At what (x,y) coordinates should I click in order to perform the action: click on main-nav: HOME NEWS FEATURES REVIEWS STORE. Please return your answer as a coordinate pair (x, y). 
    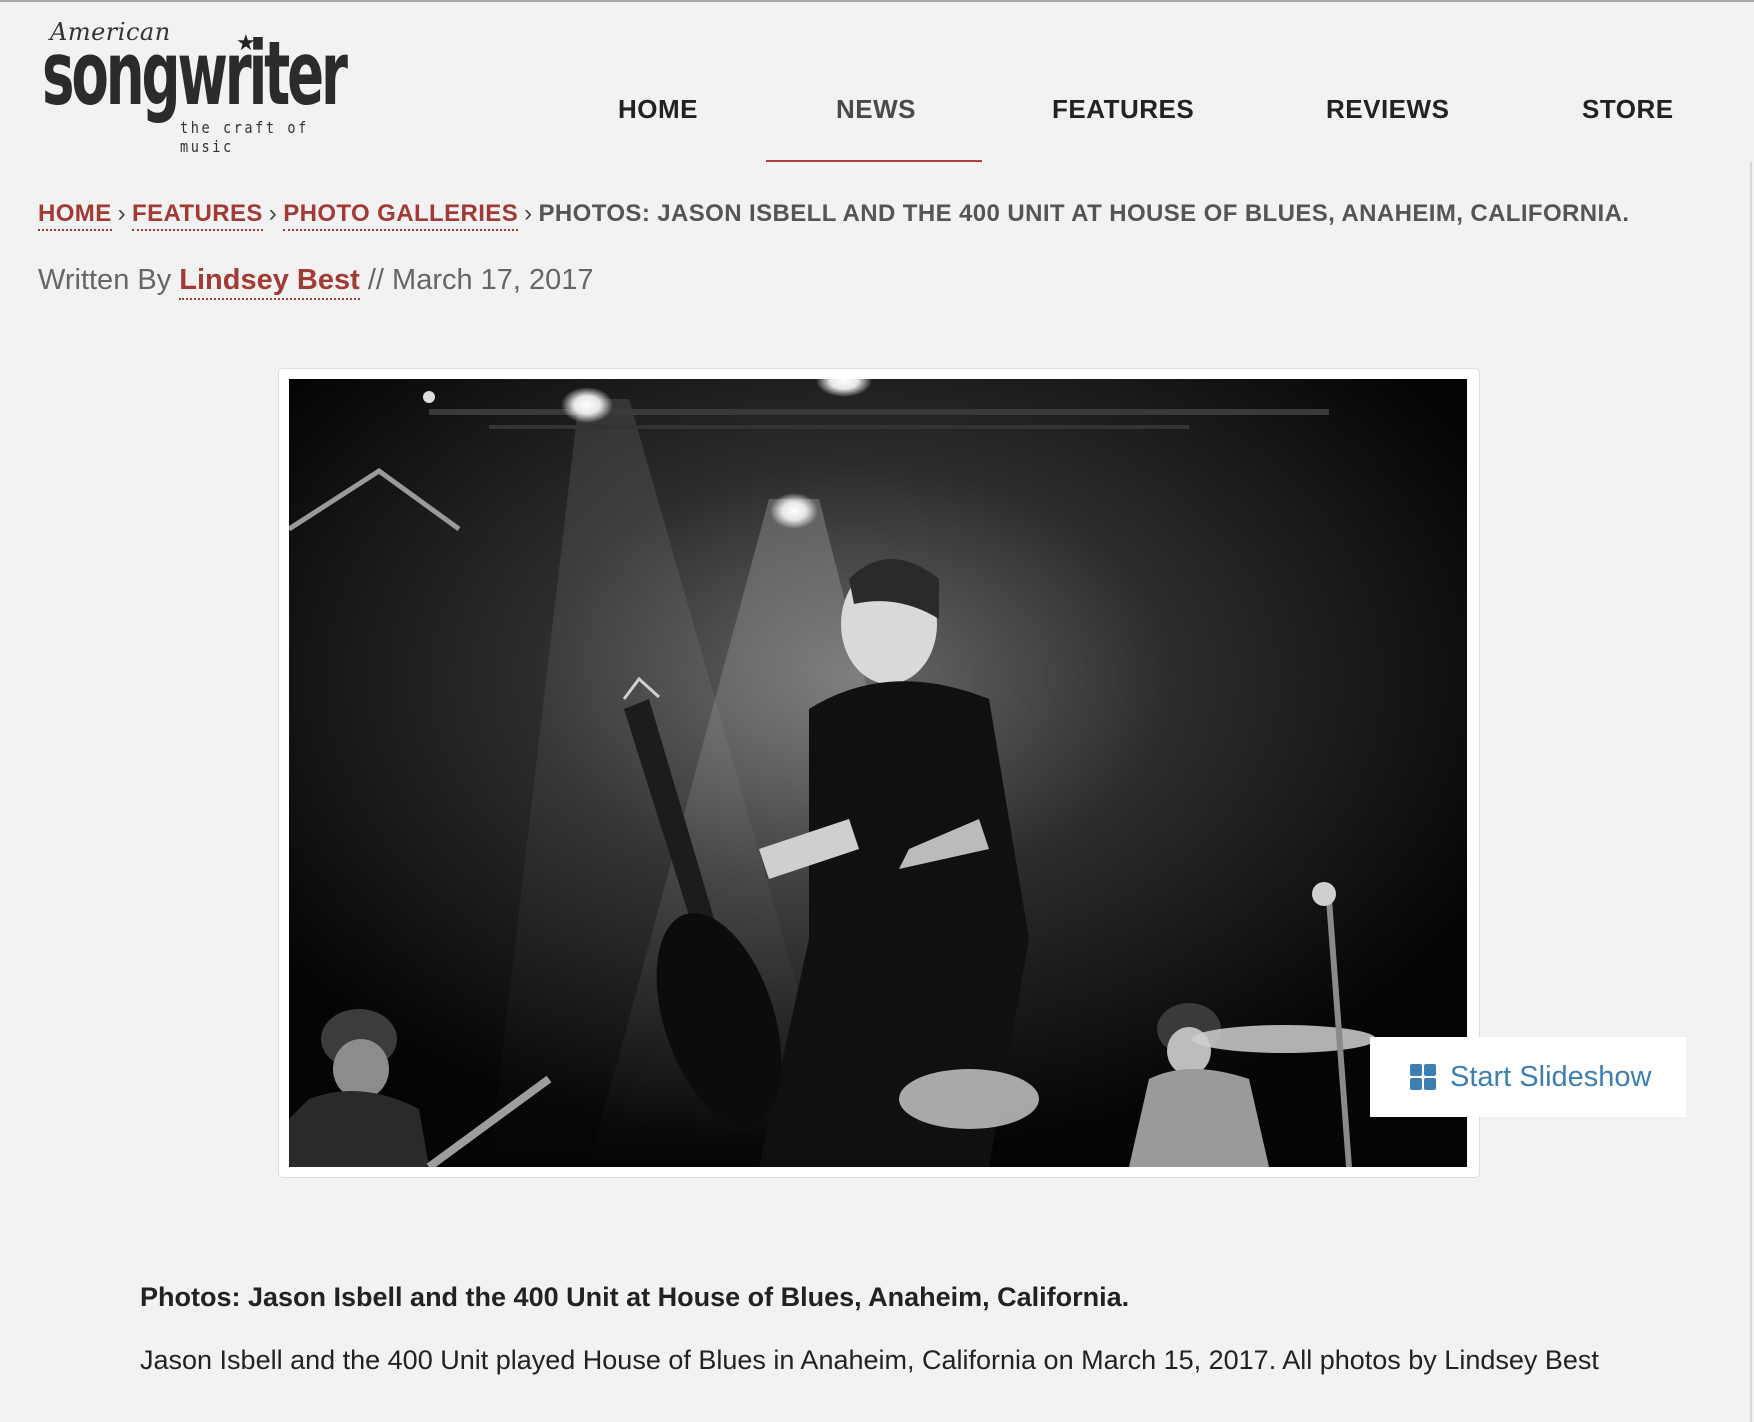
    Looking at the image, I should click on (1157, 122).